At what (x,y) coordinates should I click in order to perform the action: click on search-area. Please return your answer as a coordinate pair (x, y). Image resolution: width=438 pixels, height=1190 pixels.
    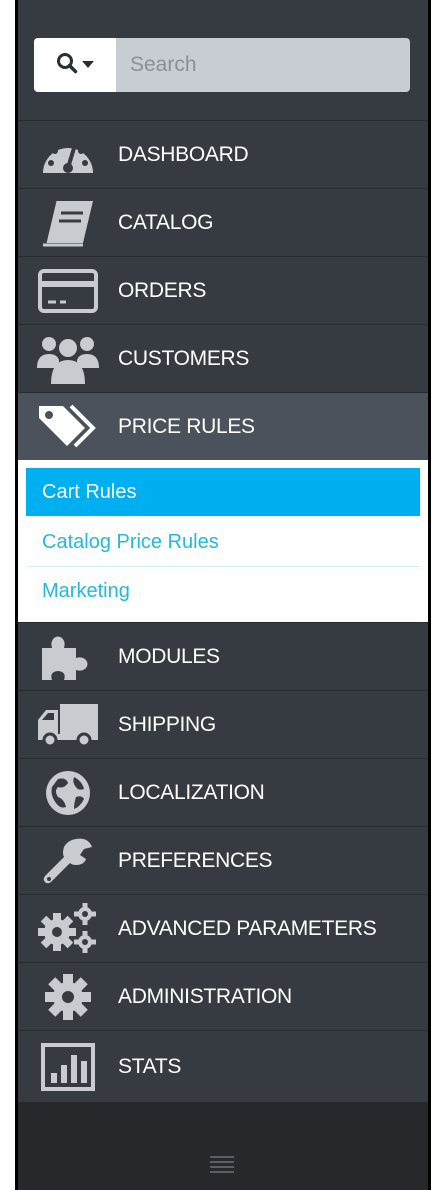
    Looking at the image, I should click on (223, 60).